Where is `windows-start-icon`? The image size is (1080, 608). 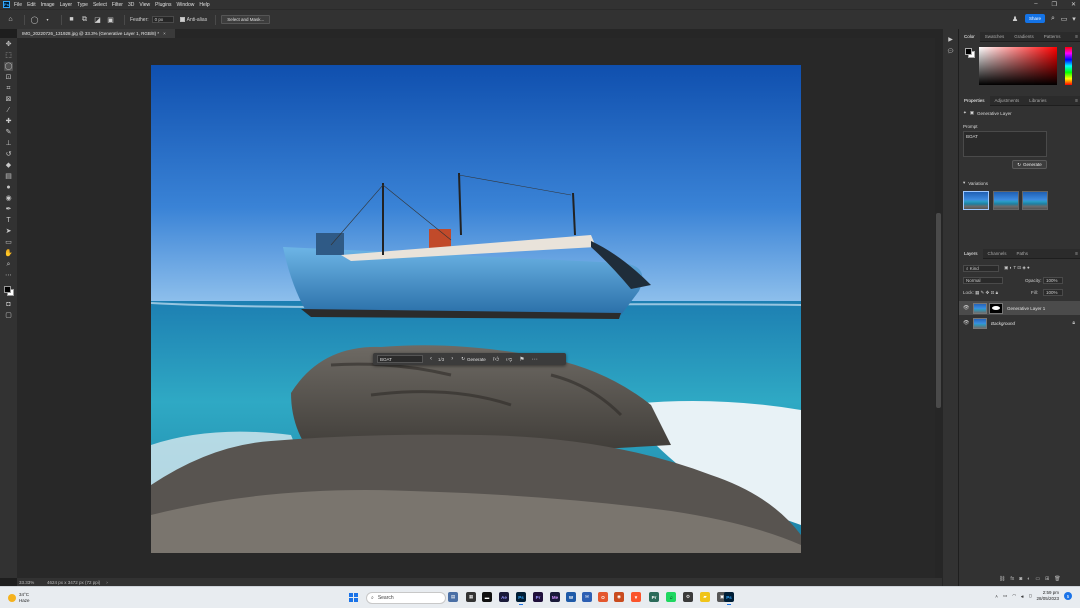
windows-start-icon is located at coordinates (353, 597).